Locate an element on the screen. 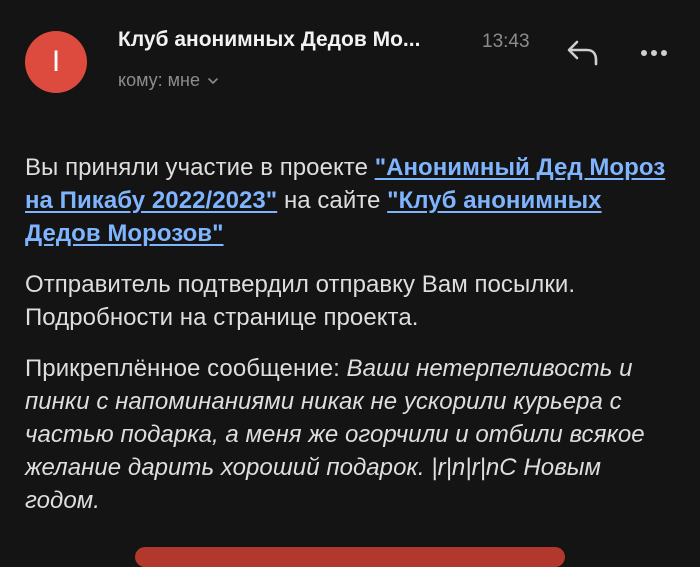  paragraph-text: Вы приняли участие в проекте is located at coordinates (200, 167).